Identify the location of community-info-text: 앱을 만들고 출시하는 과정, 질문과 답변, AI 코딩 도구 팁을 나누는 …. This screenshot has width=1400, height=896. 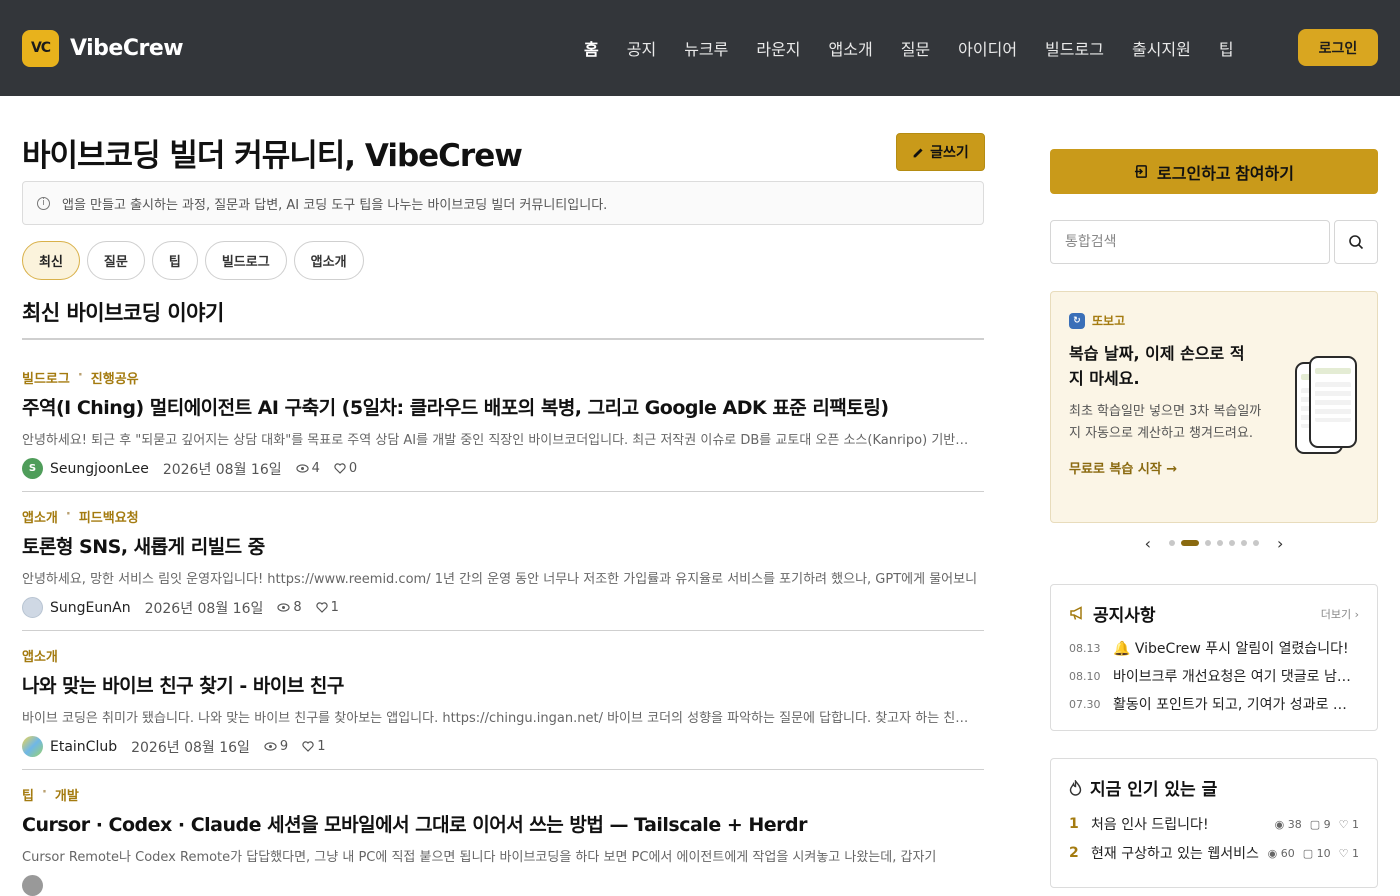
(335, 205).